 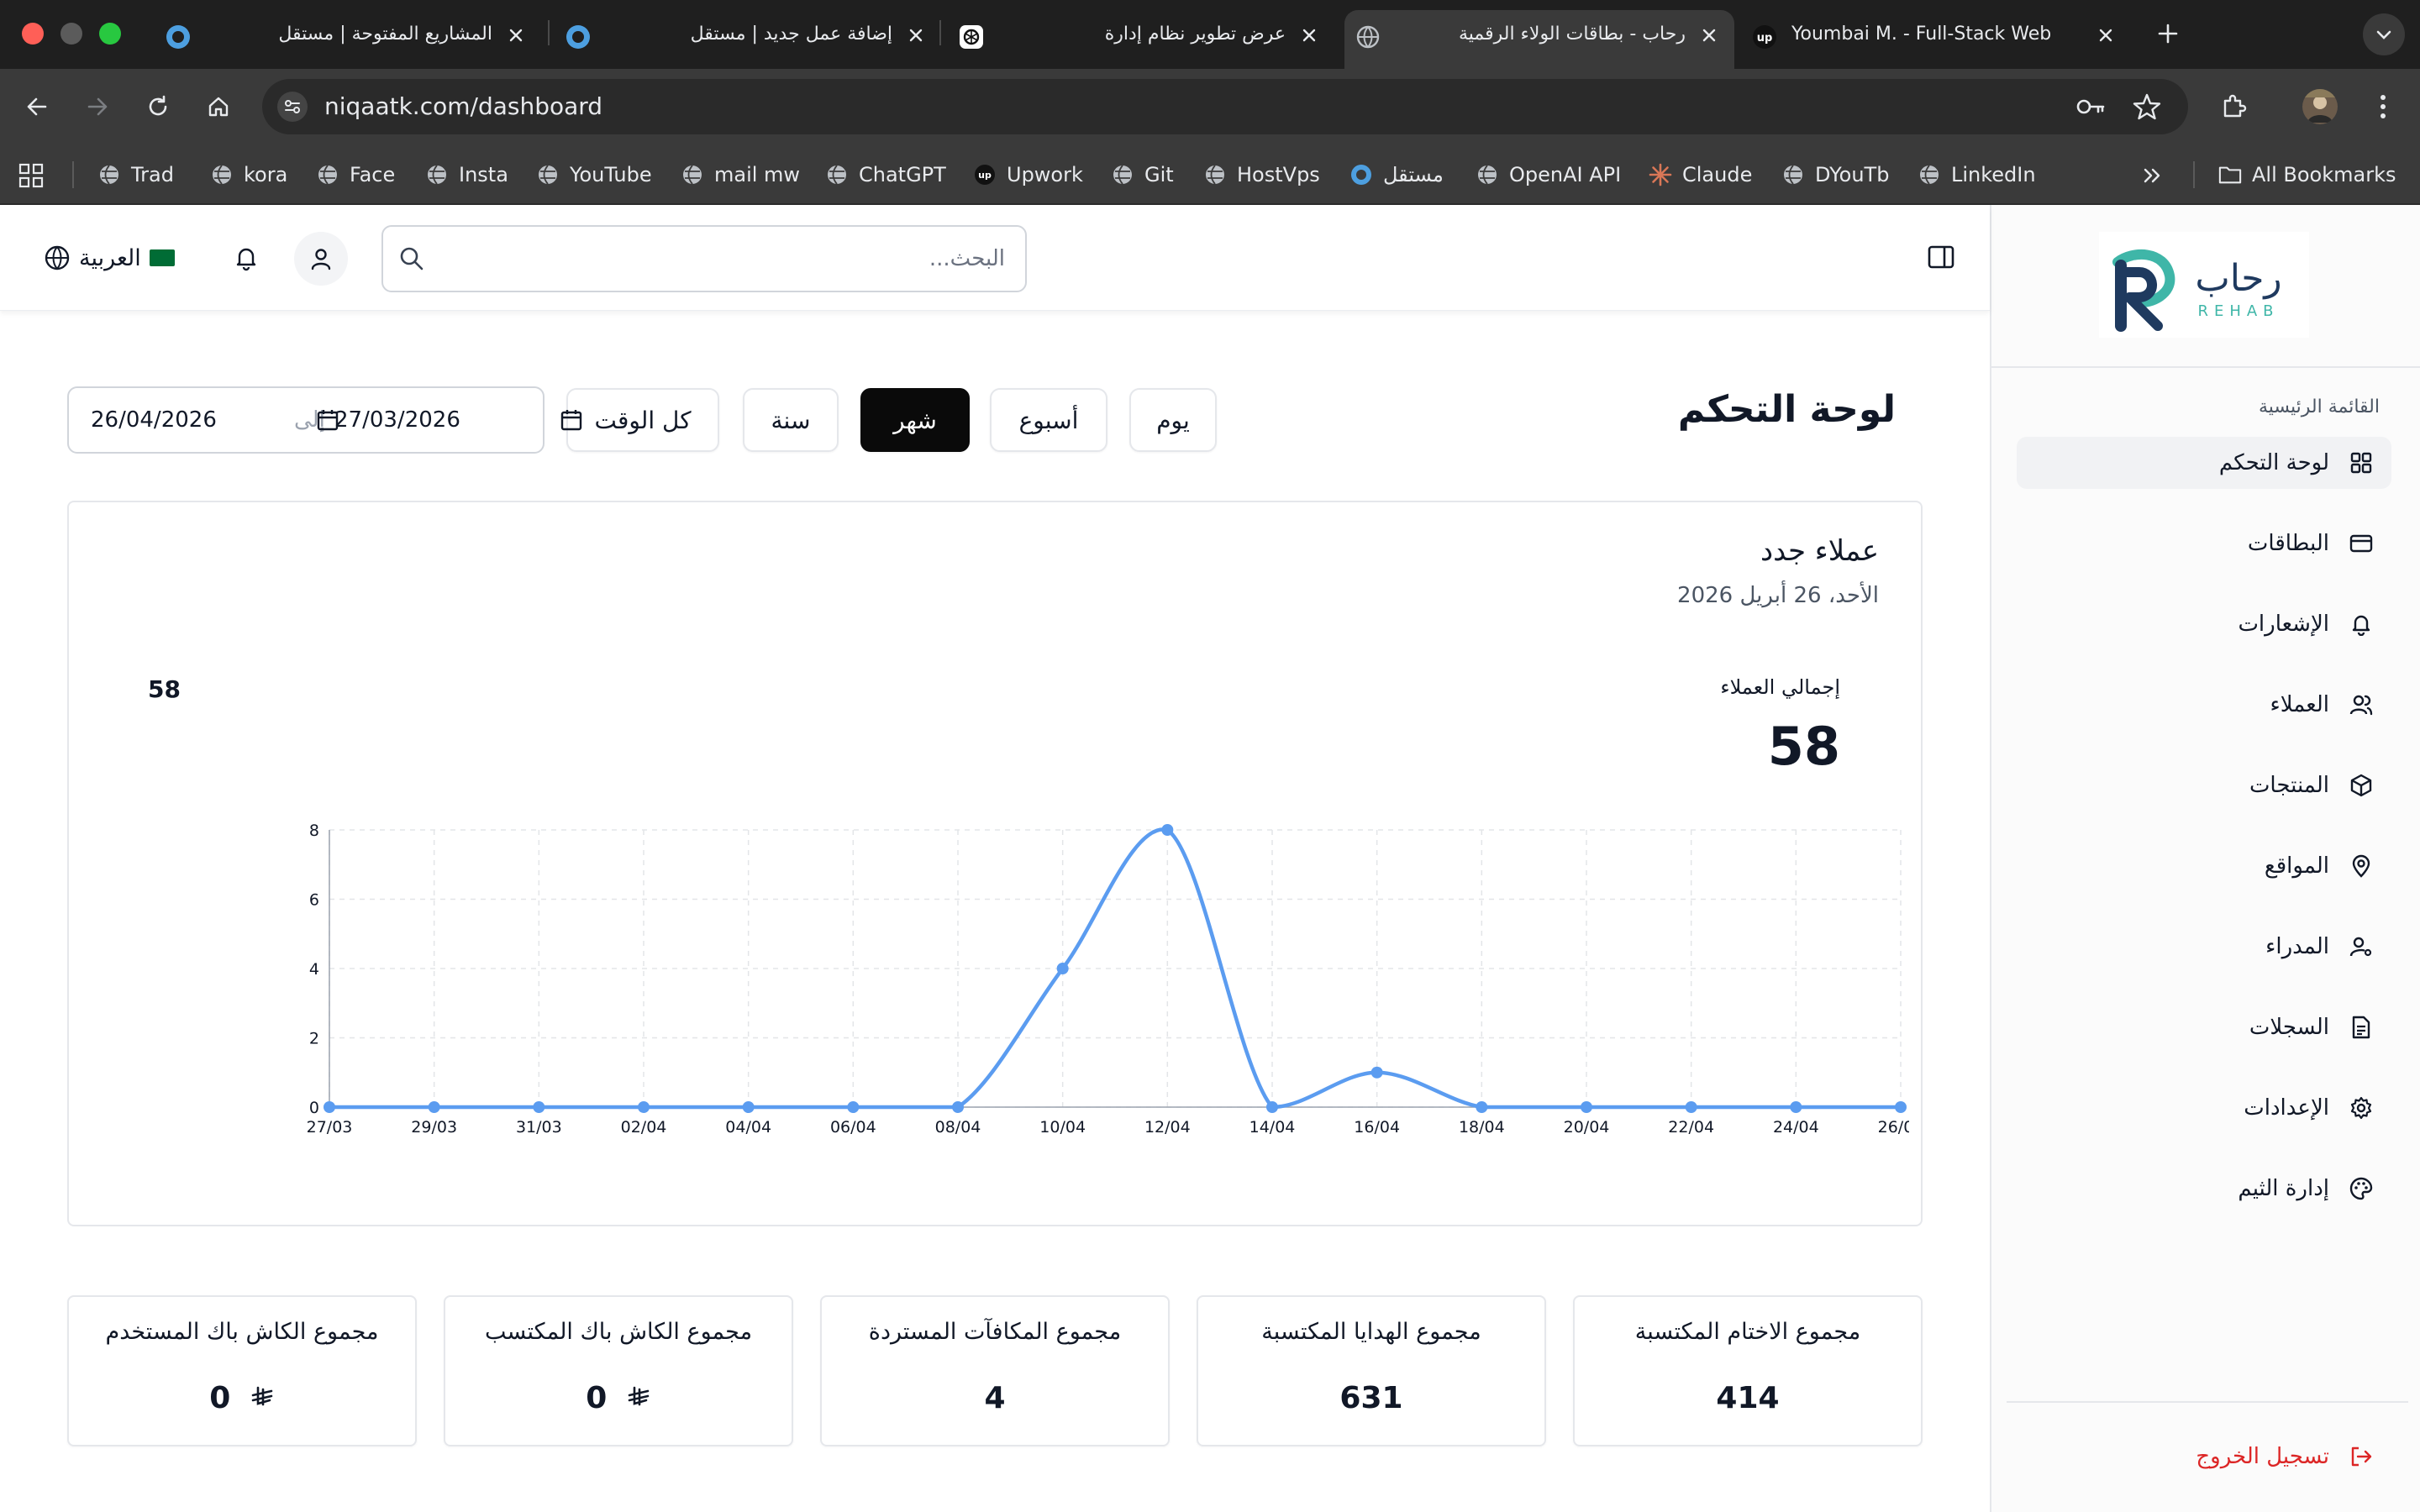 I want to click on sidebar-item-locations: المواقع, so click(x=2204, y=866).